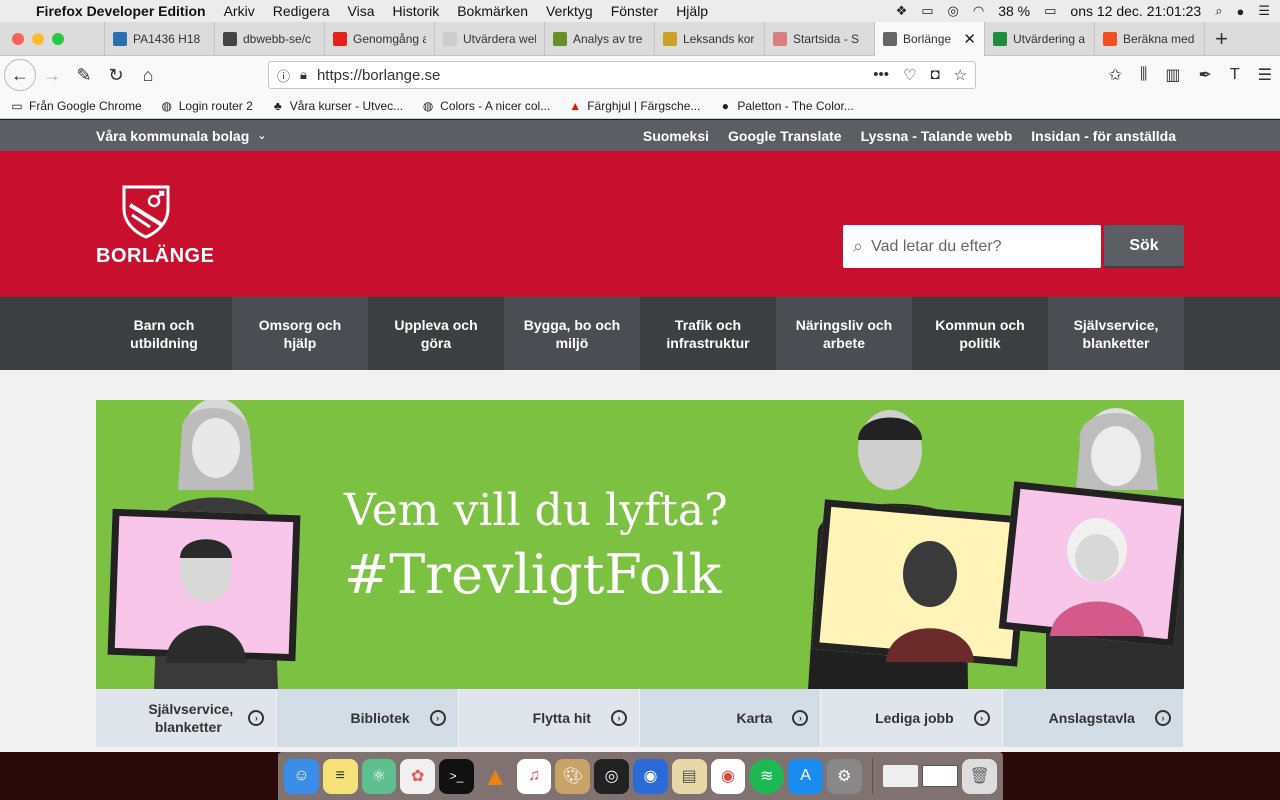 The image size is (1280, 800). I want to click on borlange-logo: BORLÄNGE, so click(155, 225).